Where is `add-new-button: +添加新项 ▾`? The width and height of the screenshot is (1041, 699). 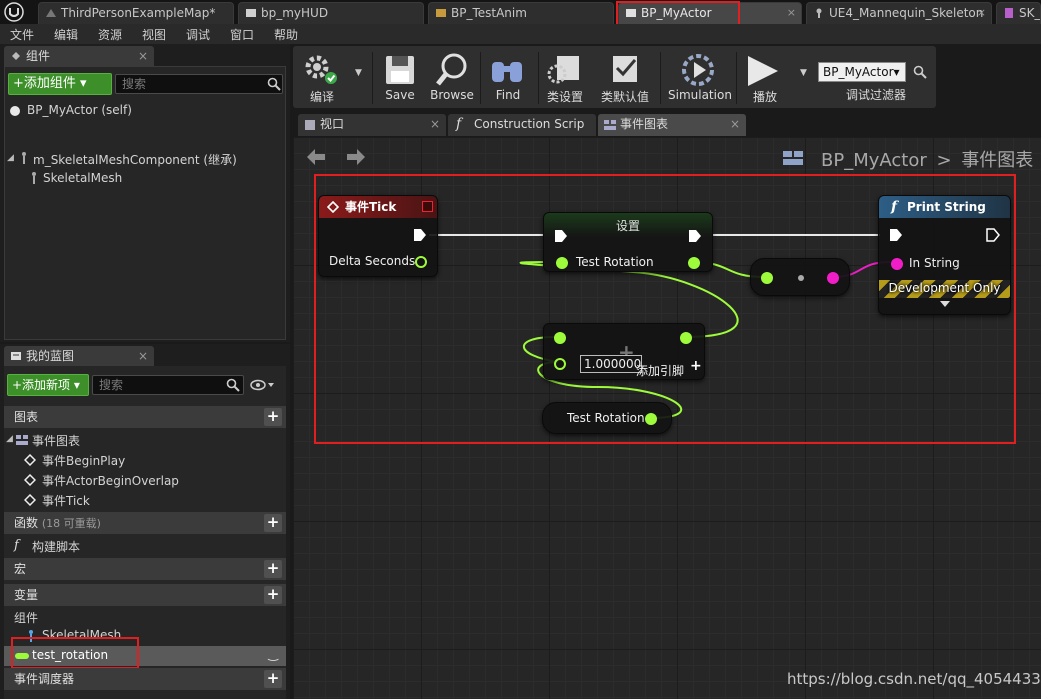
add-new-button: +添加新项 ▾ is located at coordinates (48, 385).